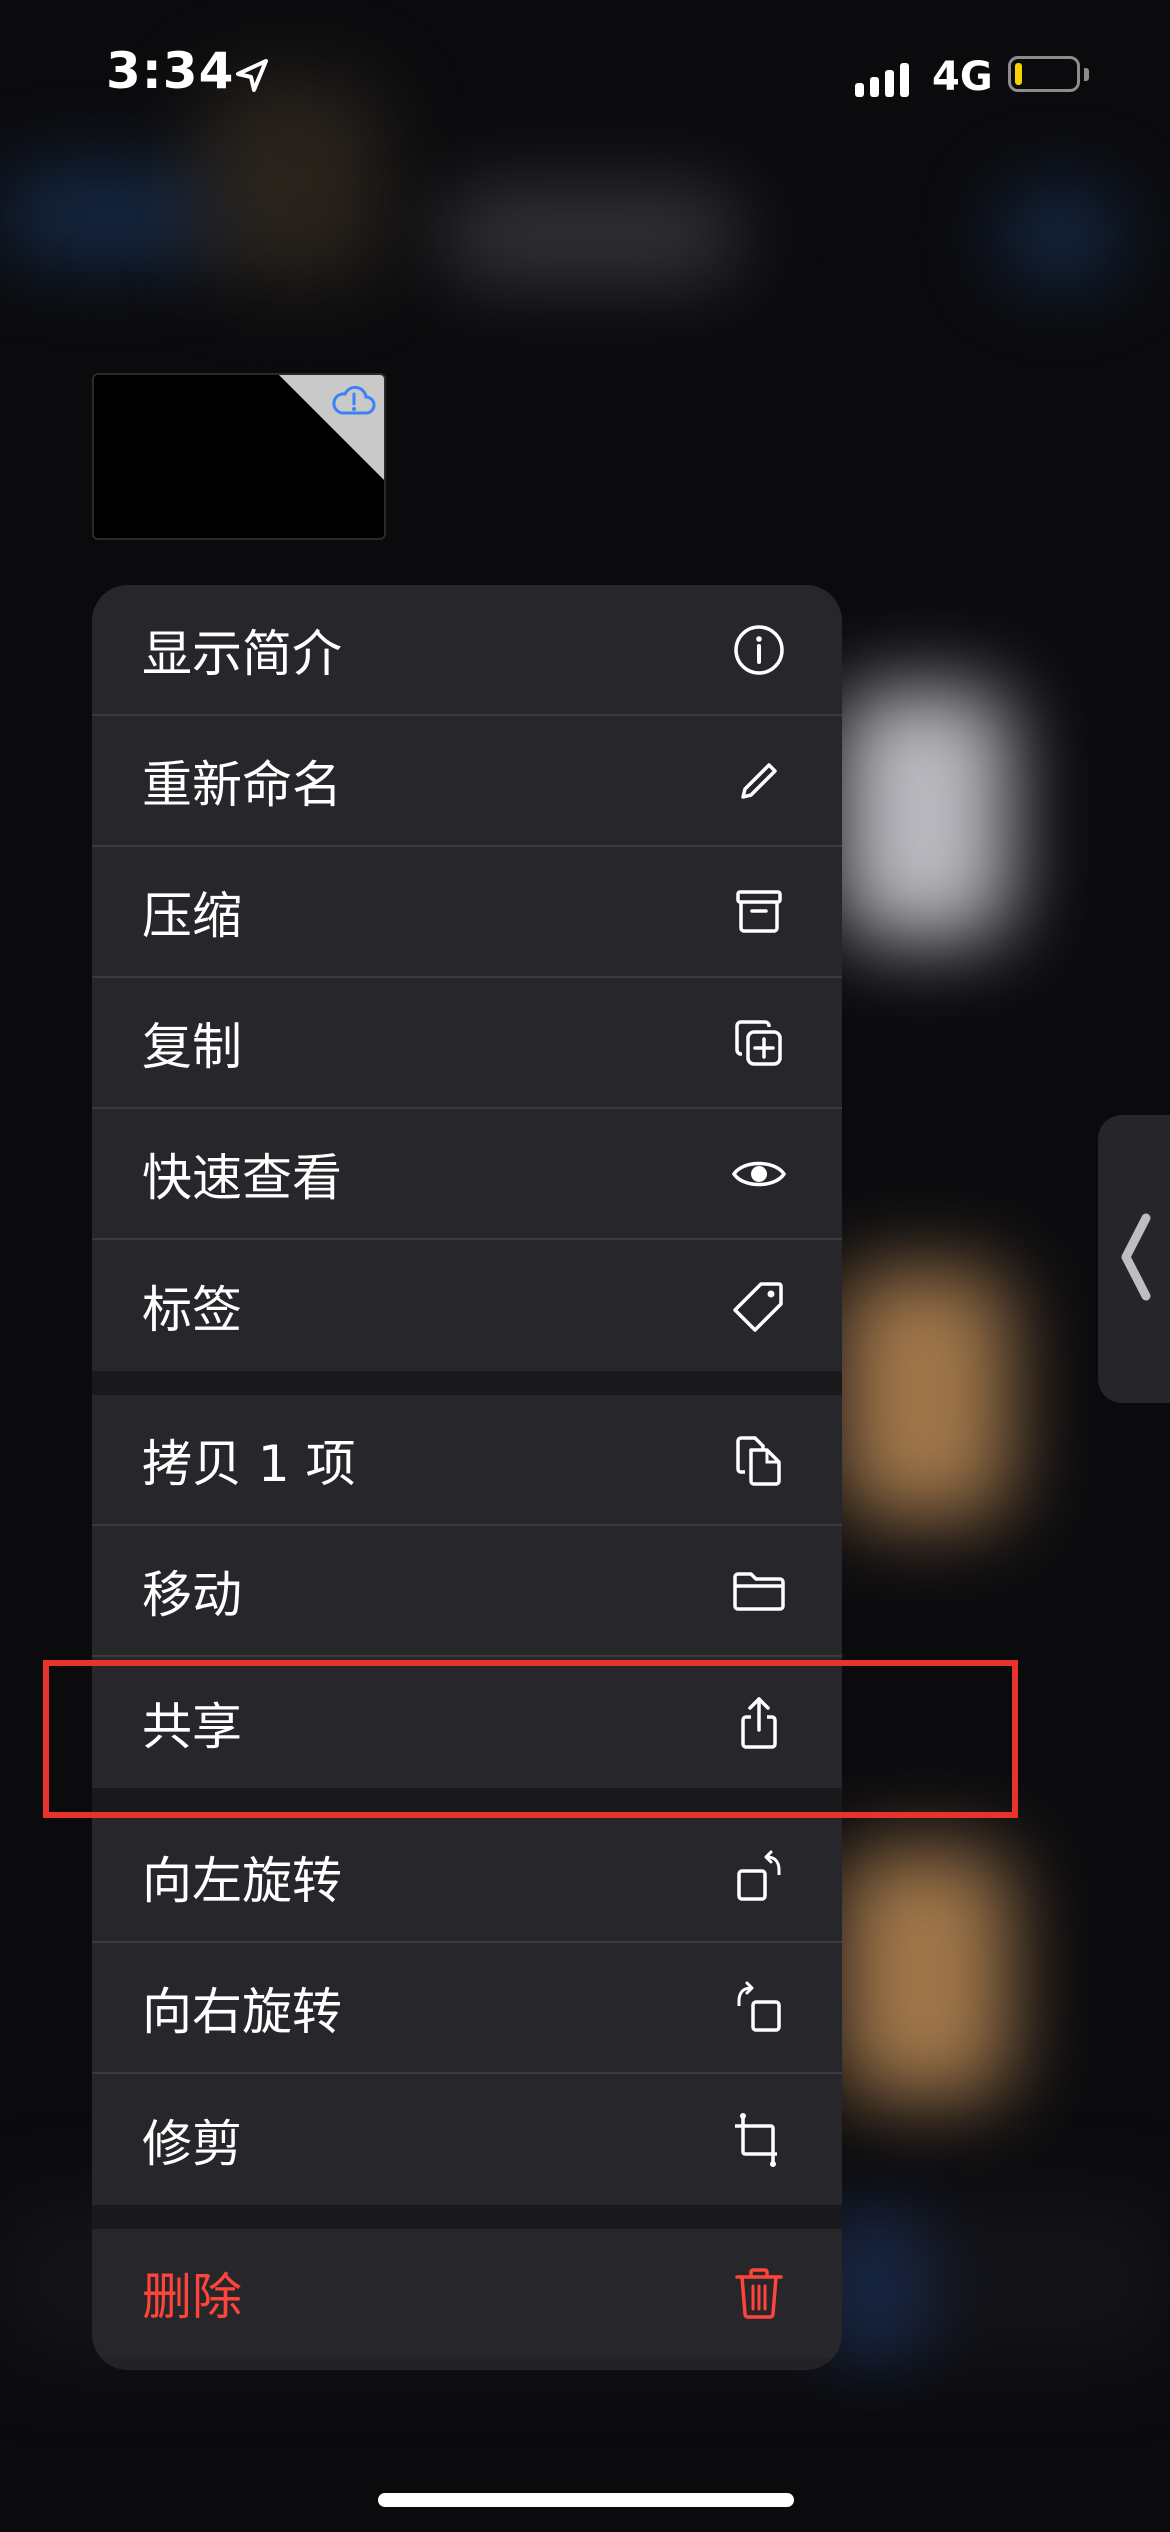 This screenshot has width=1170, height=2532. Describe the element at coordinates (354, 400) in the screenshot. I see `icloud-warning-icon` at that location.